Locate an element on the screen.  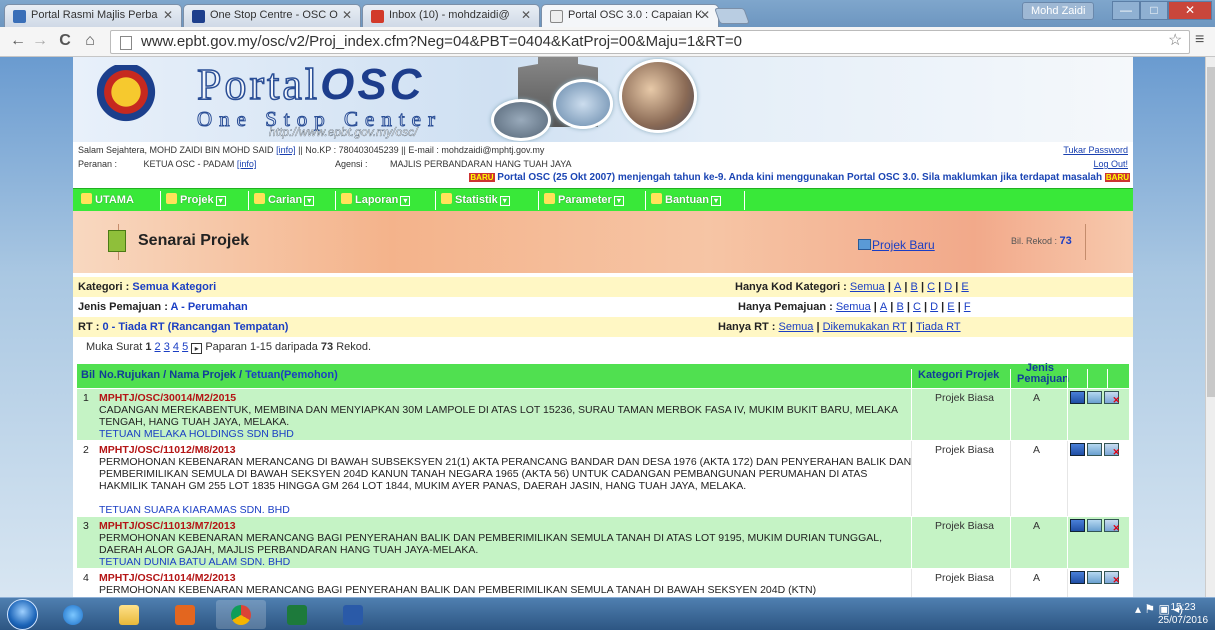
menu-projek: Projek ▾ is located at coordinates (196, 200).